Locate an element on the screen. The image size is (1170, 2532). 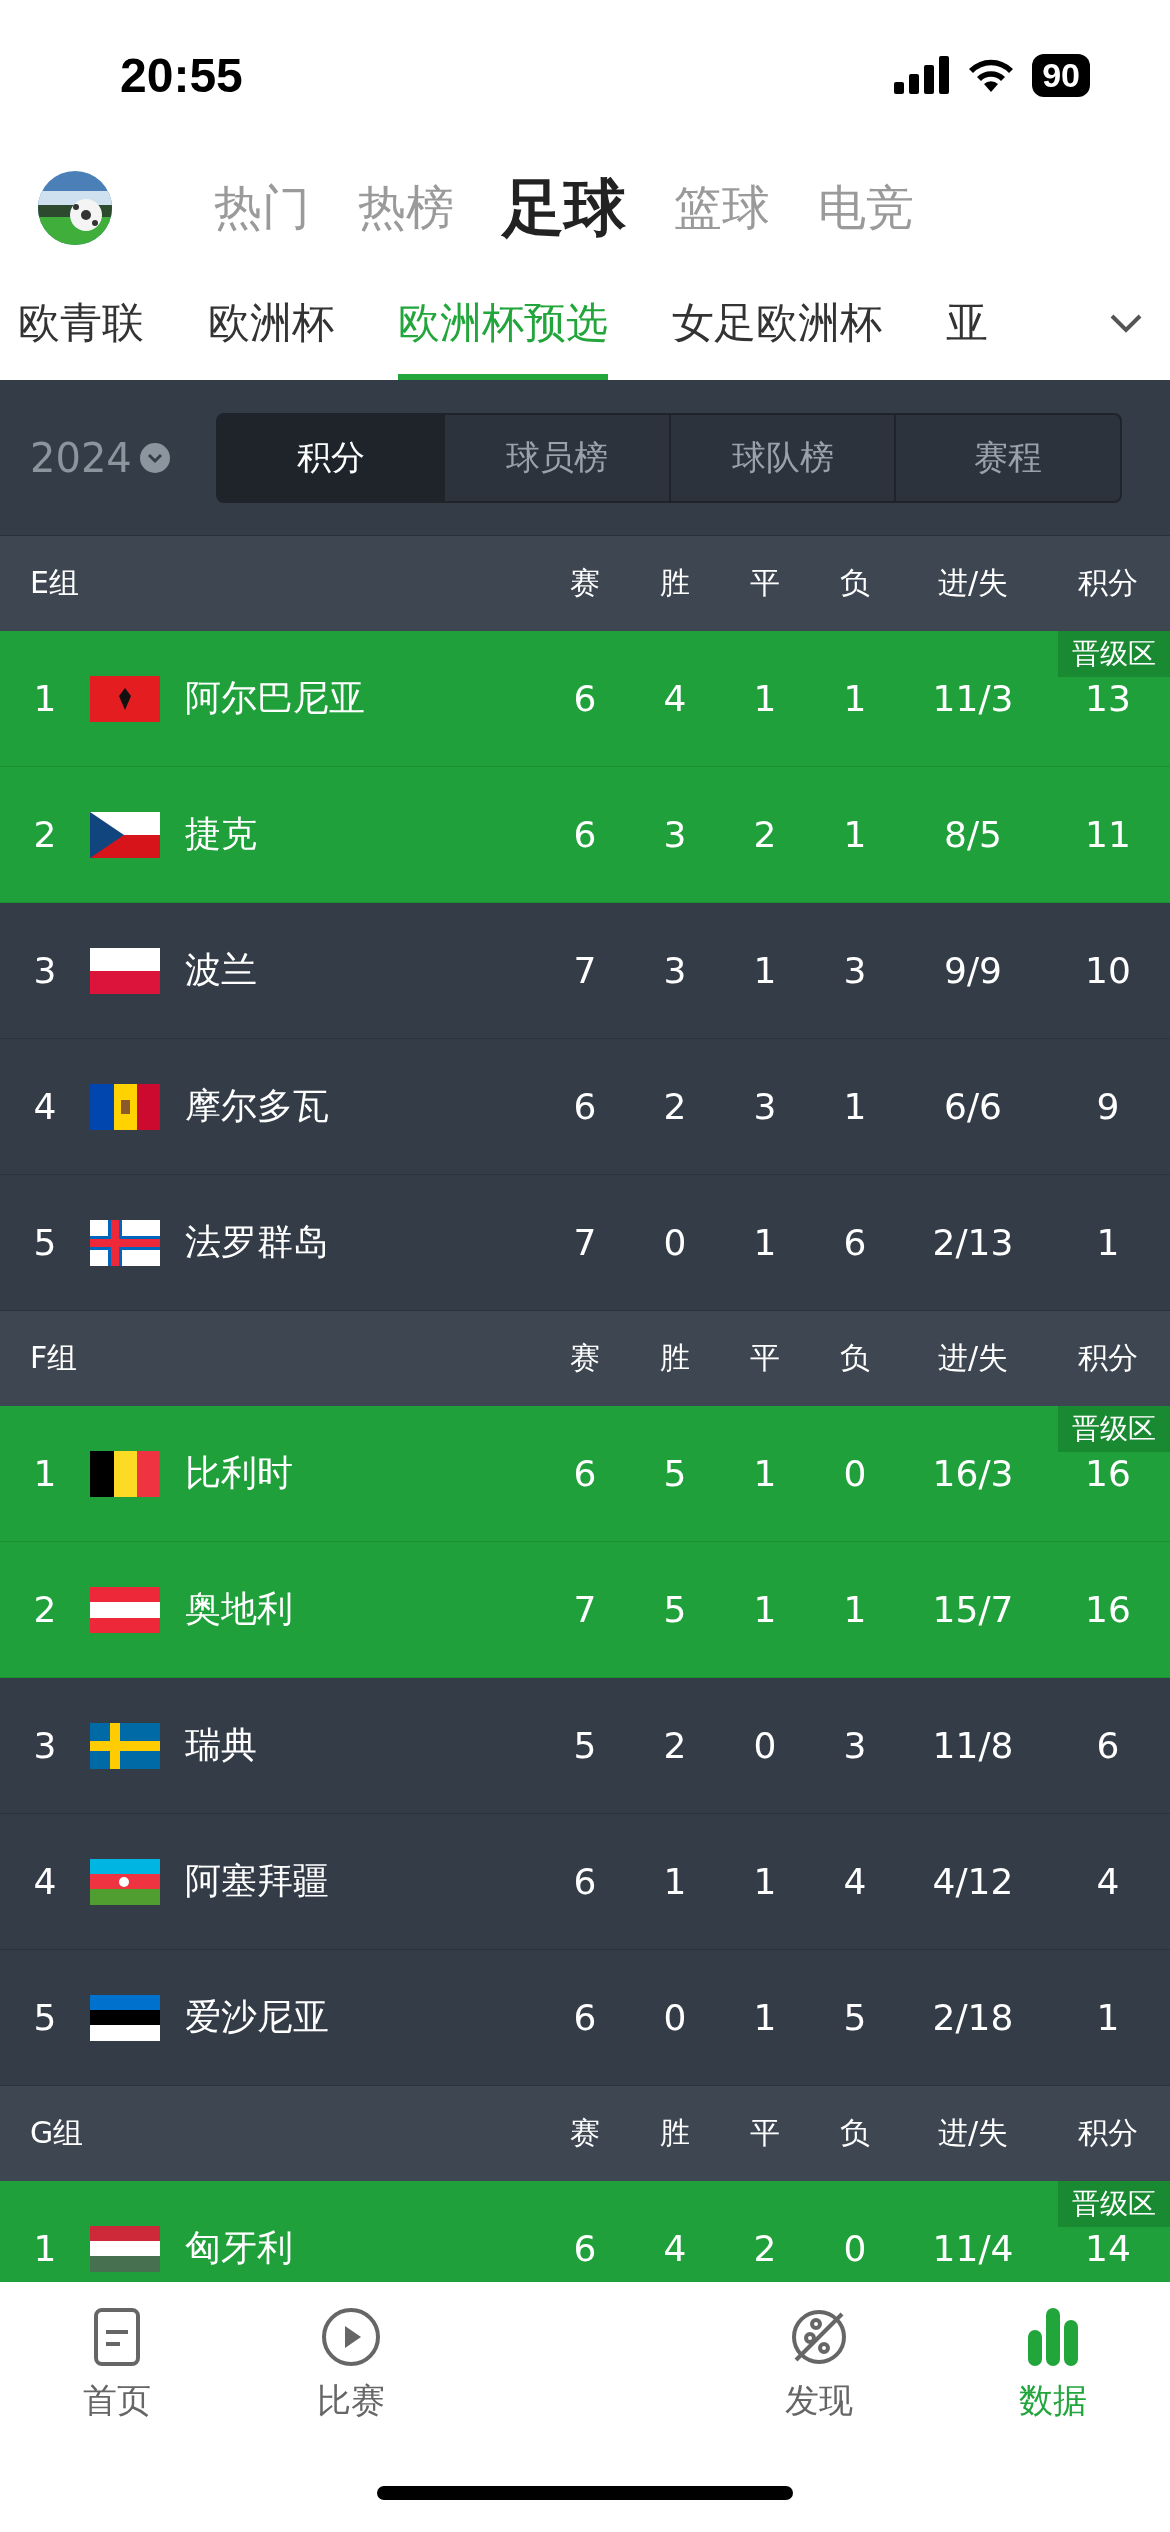
standing-row: 2 奥地利 7 5 1 1 15/7 16 is located at coordinates (585, 1610).